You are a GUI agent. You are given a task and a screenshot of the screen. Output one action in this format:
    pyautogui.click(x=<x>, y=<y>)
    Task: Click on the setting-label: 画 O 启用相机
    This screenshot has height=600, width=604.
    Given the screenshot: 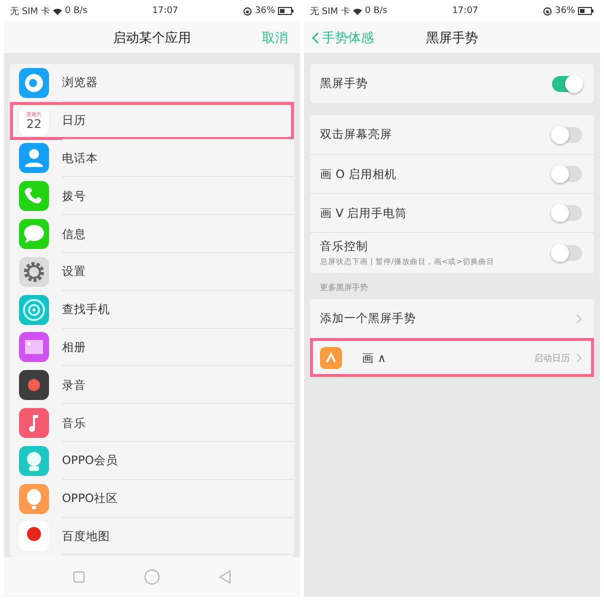 What is the action you would take?
    pyautogui.click(x=359, y=174)
    